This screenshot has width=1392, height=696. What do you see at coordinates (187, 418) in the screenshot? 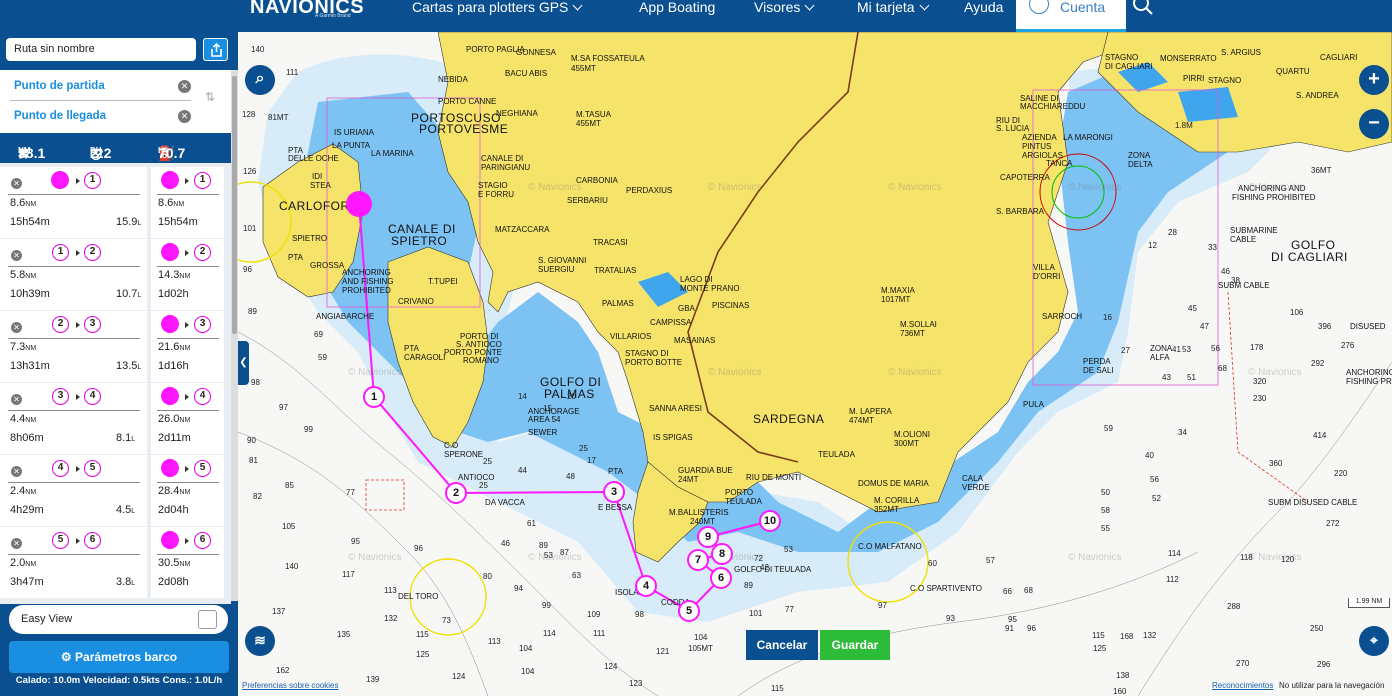
I see `cumulative-card: 4 26.0NM 2d11m` at bounding box center [187, 418].